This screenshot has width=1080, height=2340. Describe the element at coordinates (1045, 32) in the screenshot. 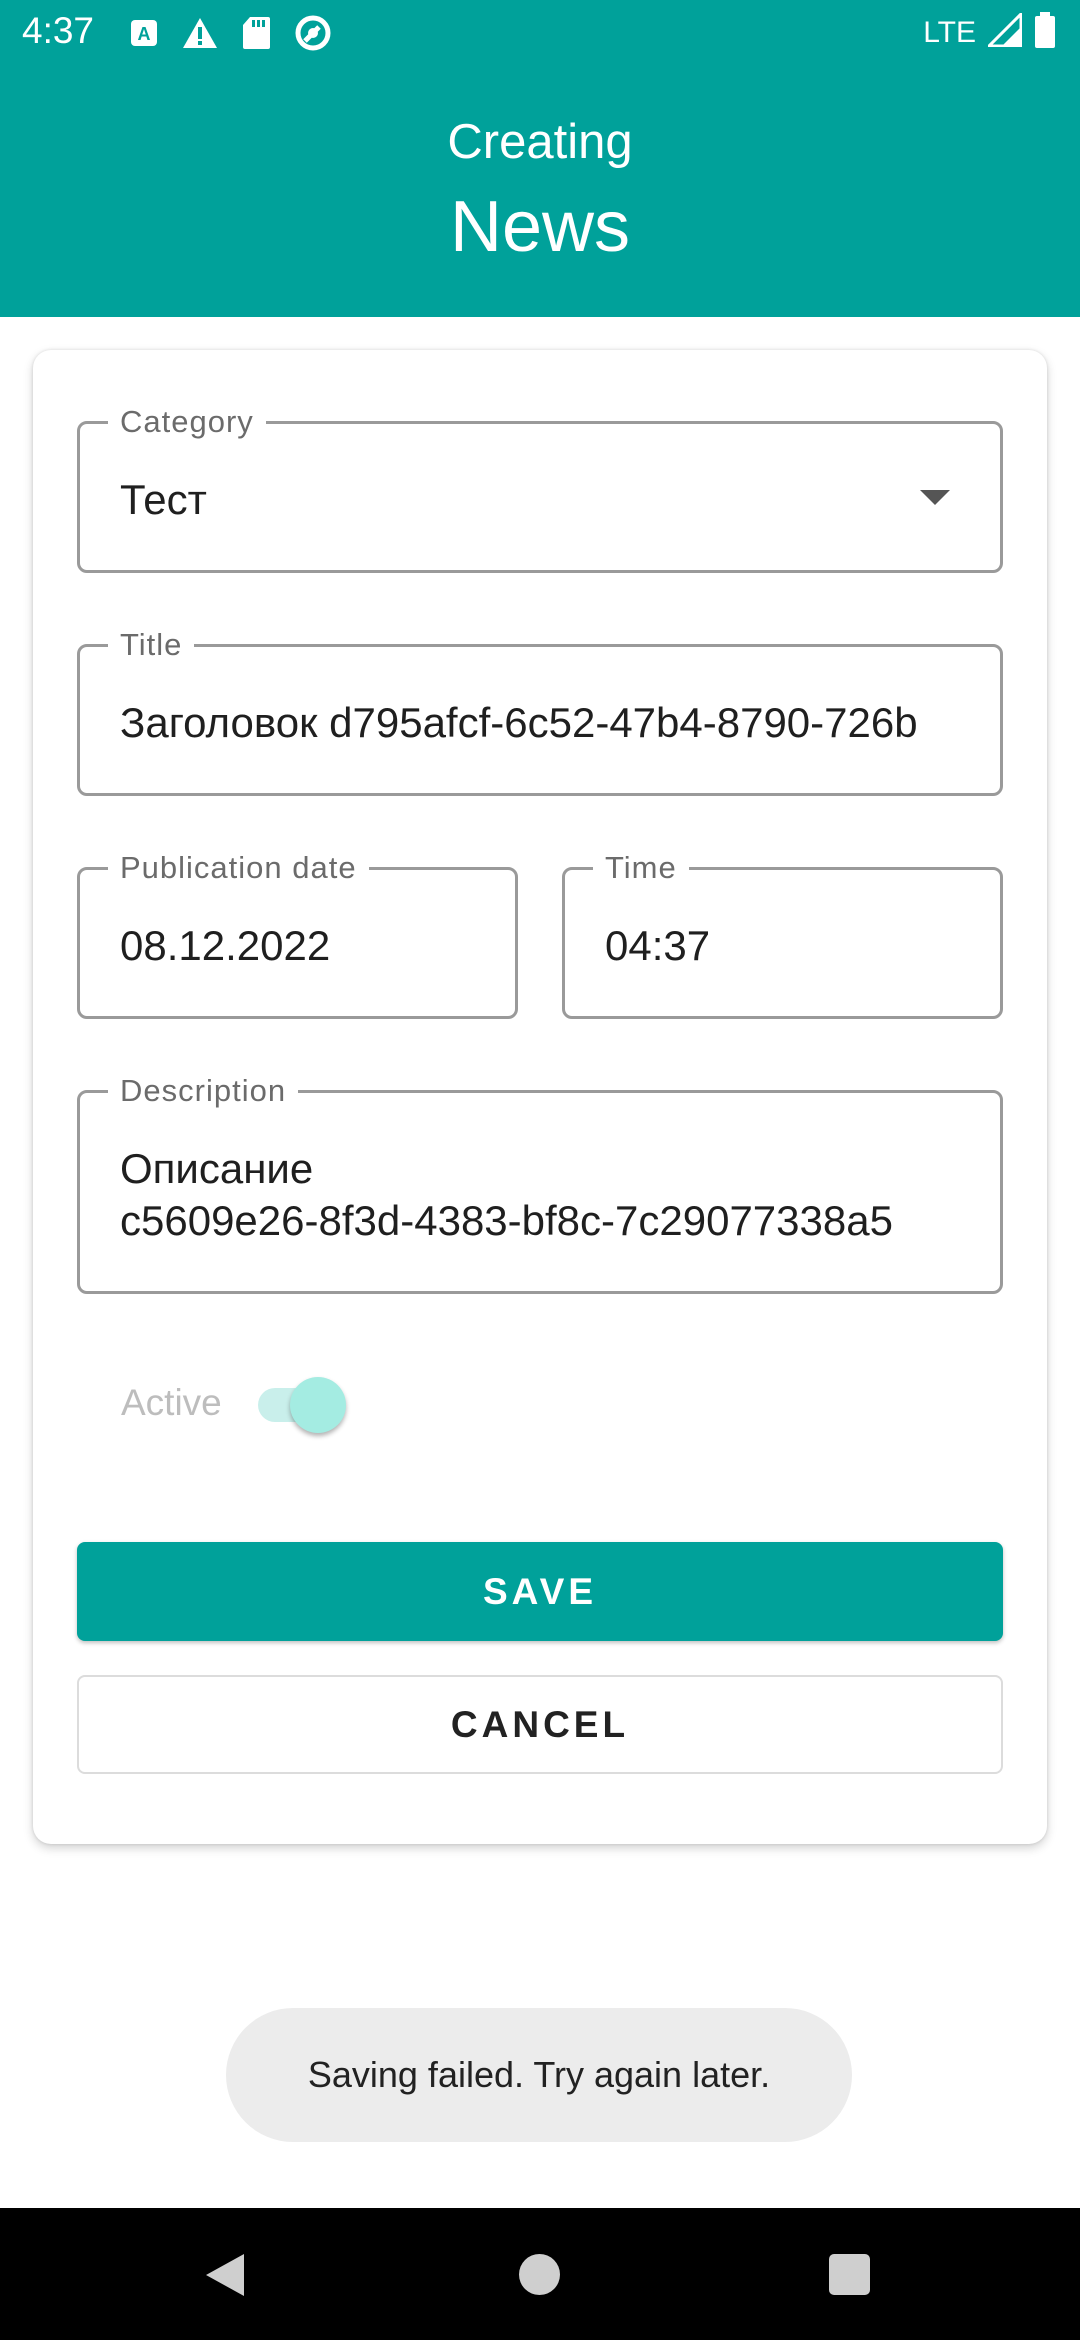

I see `battery-icon` at that location.